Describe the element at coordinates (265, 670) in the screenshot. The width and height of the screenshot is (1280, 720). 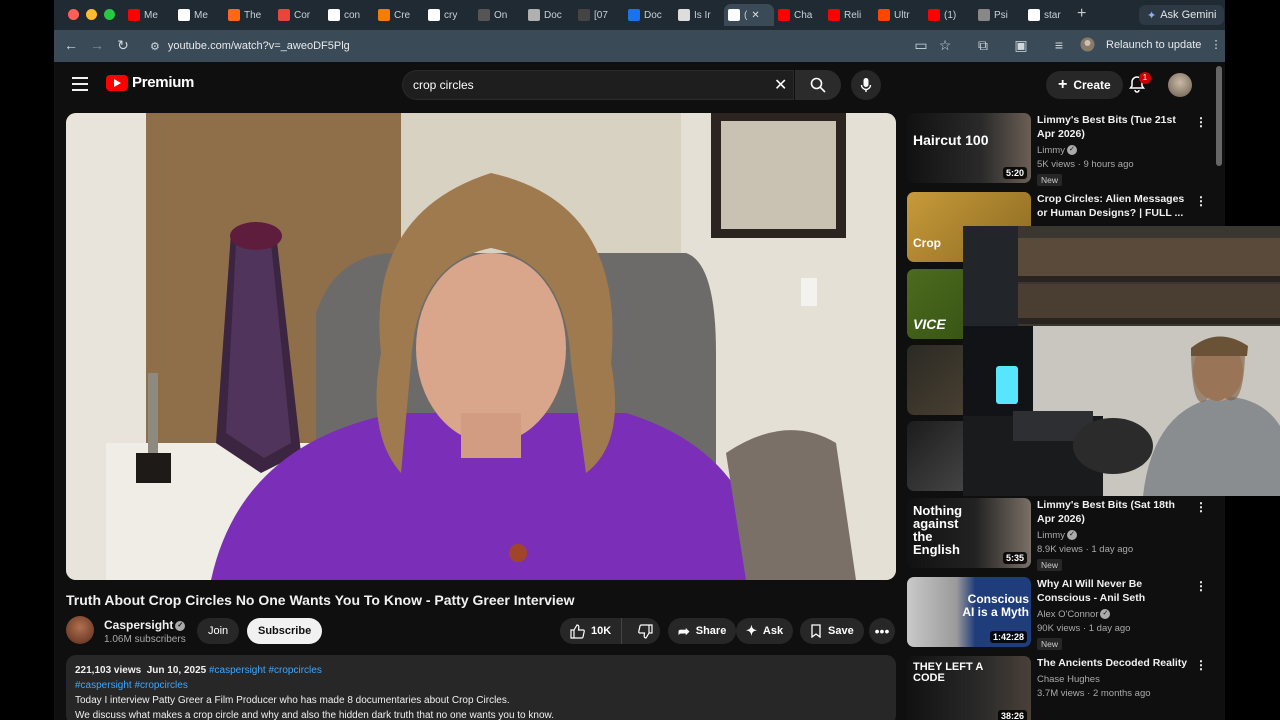
I see `hashtags-inline: #caspersight #cropcircles` at that location.